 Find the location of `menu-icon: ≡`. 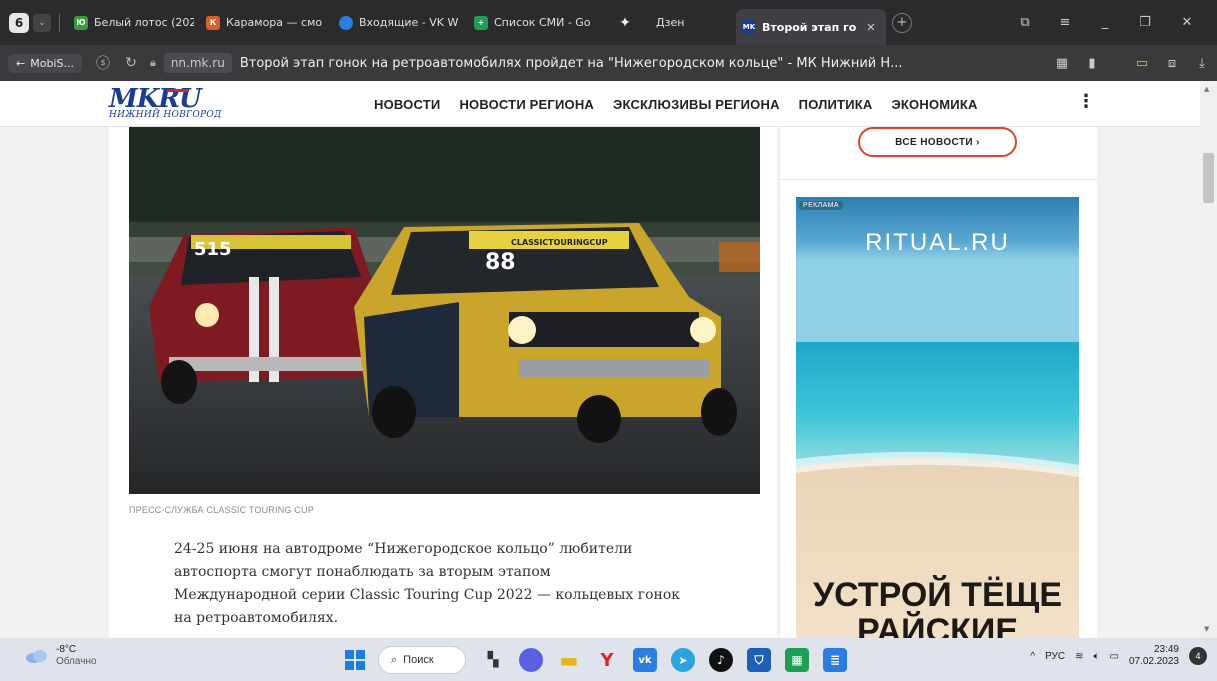

menu-icon: ≡ is located at coordinates (1065, 22).